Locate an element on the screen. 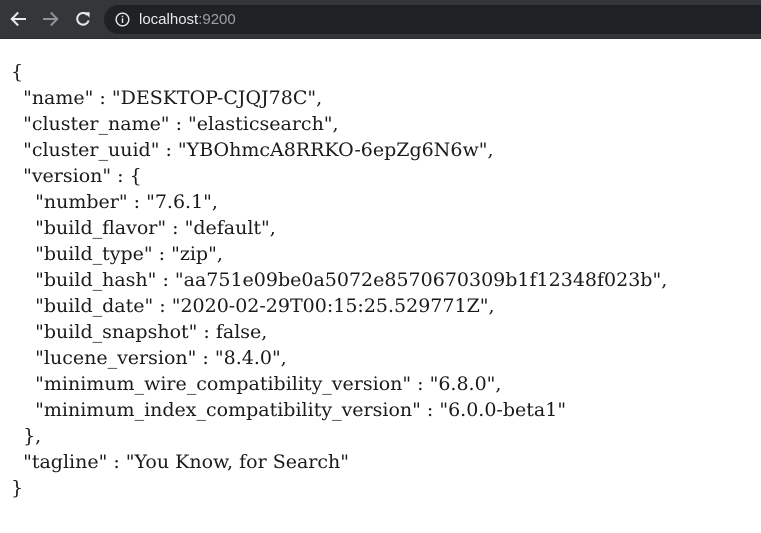  back-button is located at coordinates (18, 19).